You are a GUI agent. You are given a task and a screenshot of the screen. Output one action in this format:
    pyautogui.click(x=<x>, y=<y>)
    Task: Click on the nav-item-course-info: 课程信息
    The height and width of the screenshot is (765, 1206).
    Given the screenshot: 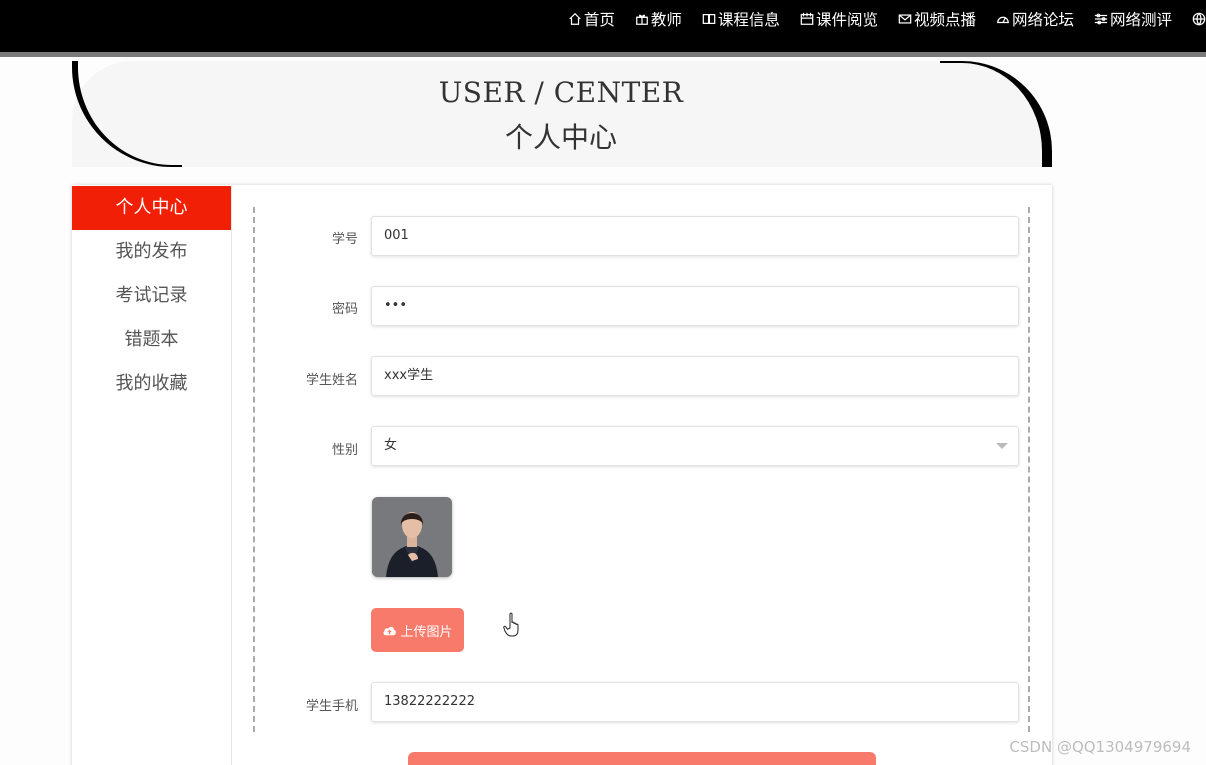 What is the action you would take?
    pyautogui.click(x=741, y=19)
    